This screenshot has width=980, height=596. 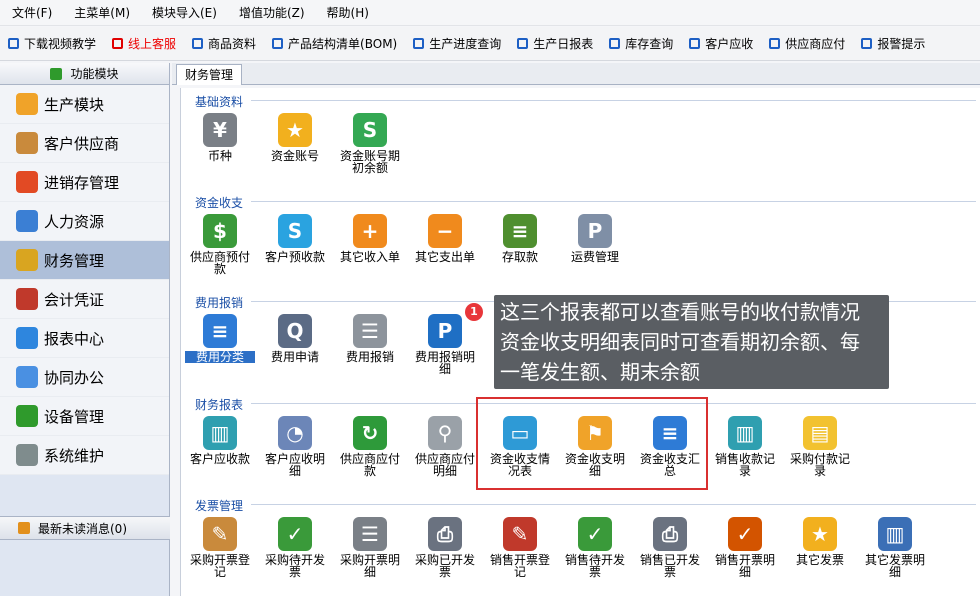 I want to click on module-shortcut: ✓ 销售待开发票, so click(x=595, y=547).